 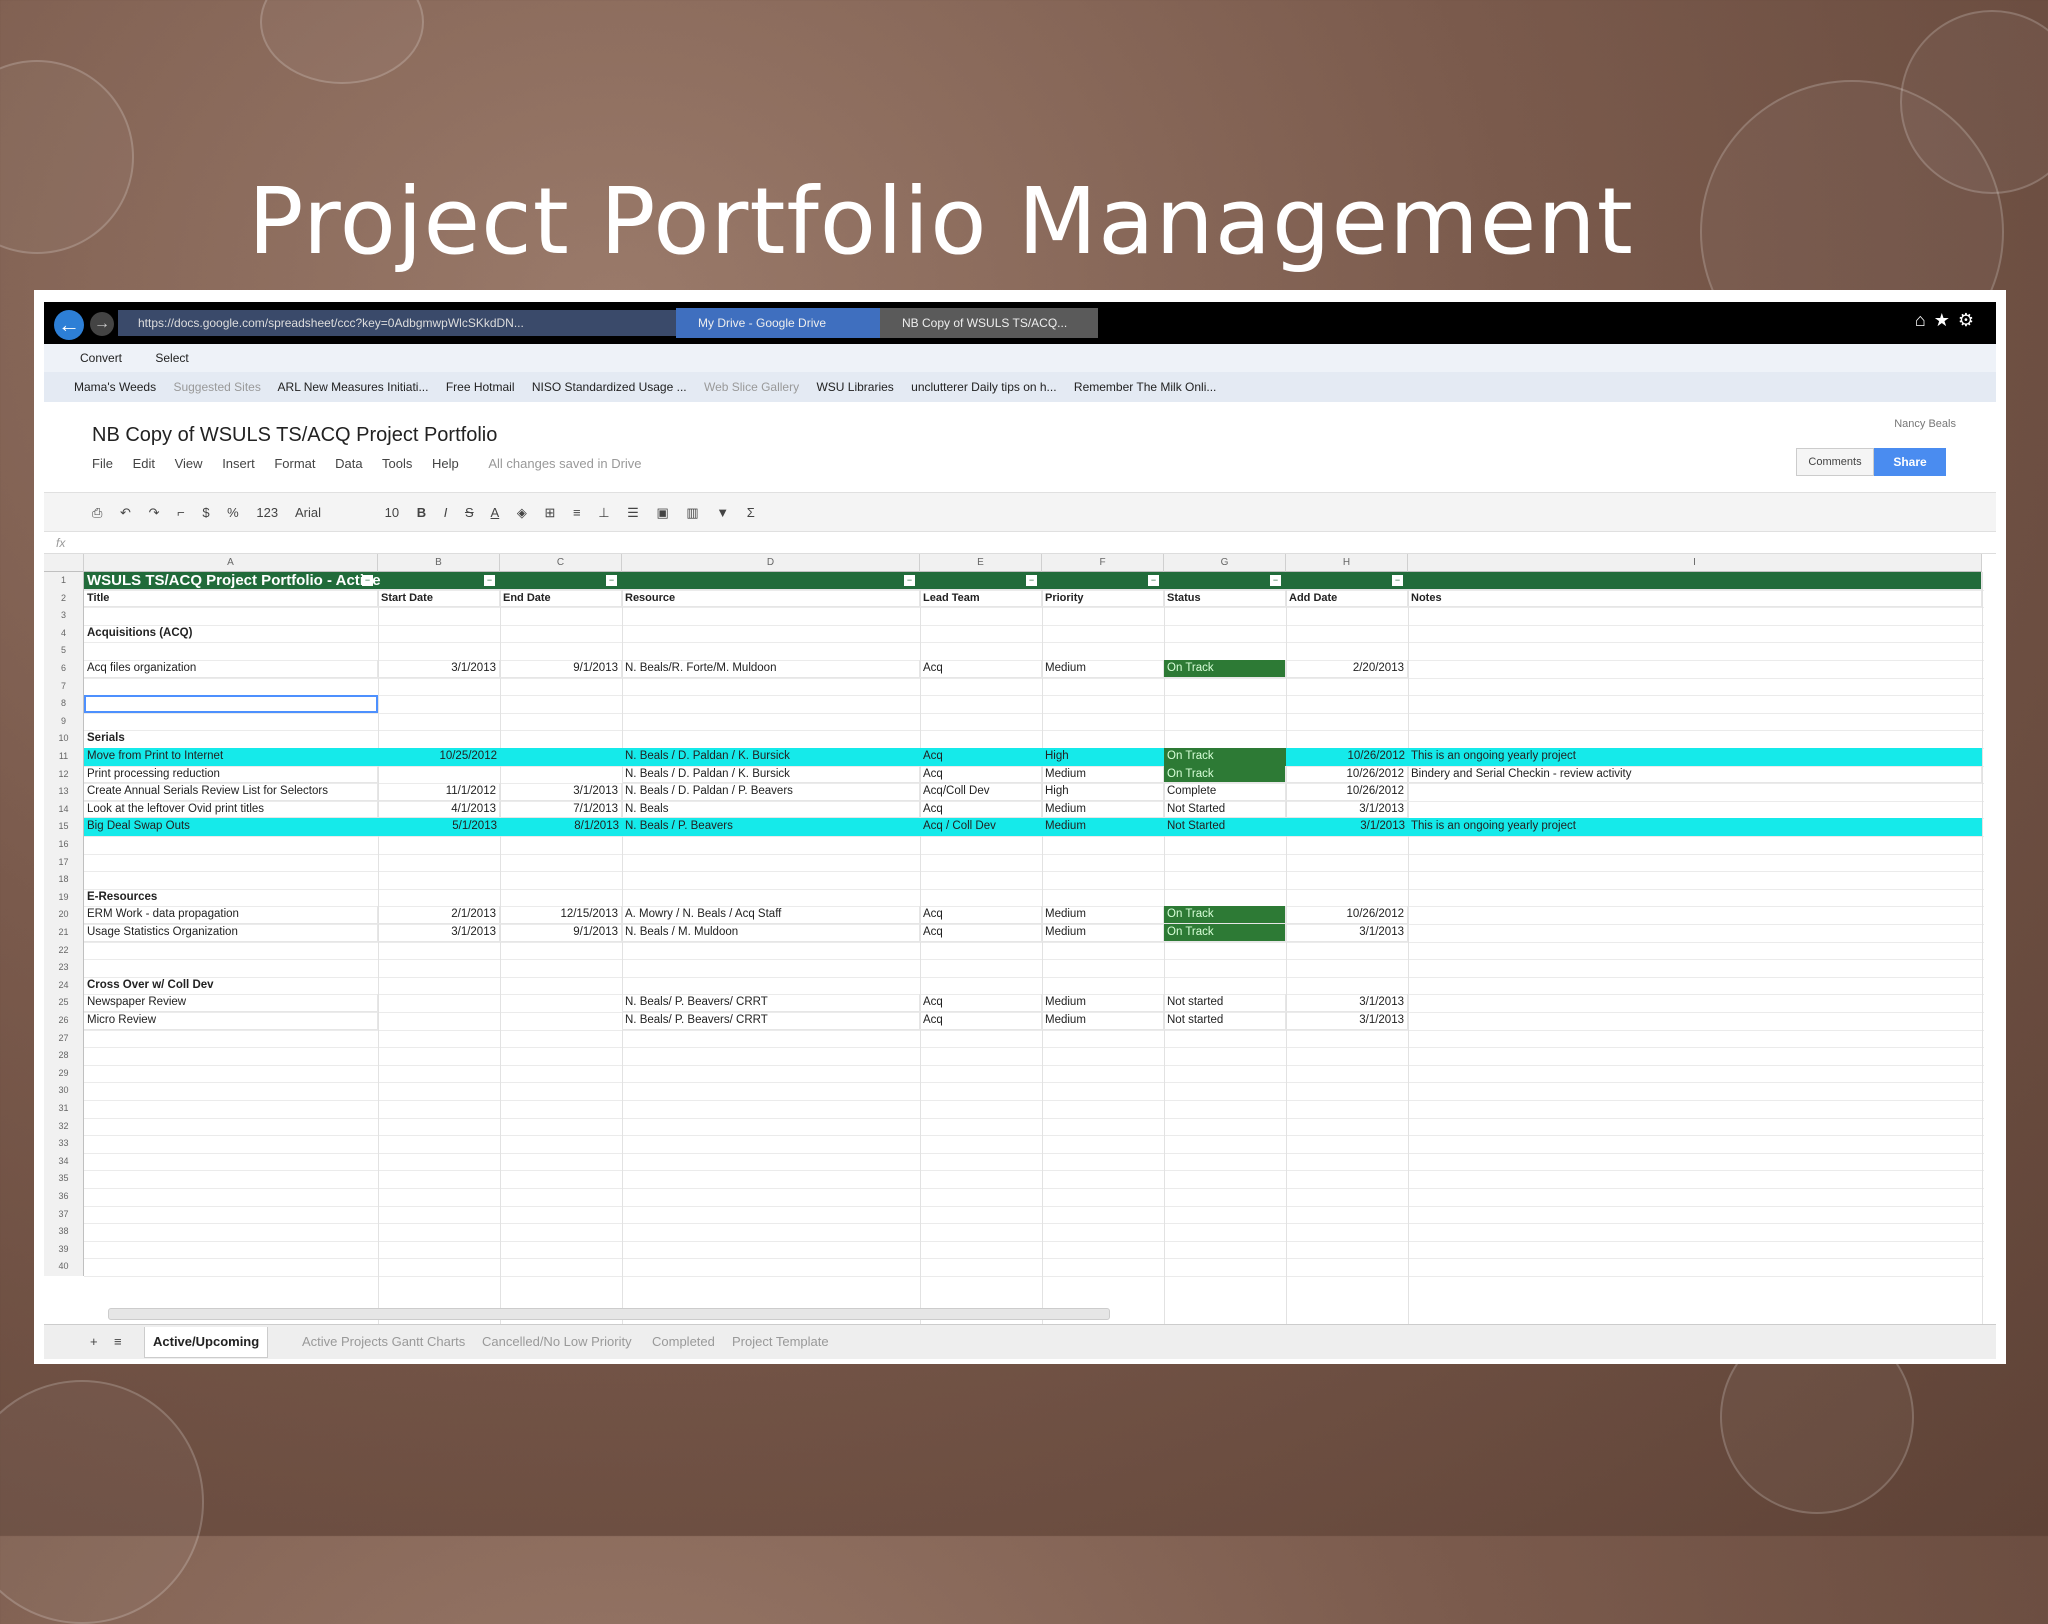 I want to click on row-number: 6, so click(x=64, y=669).